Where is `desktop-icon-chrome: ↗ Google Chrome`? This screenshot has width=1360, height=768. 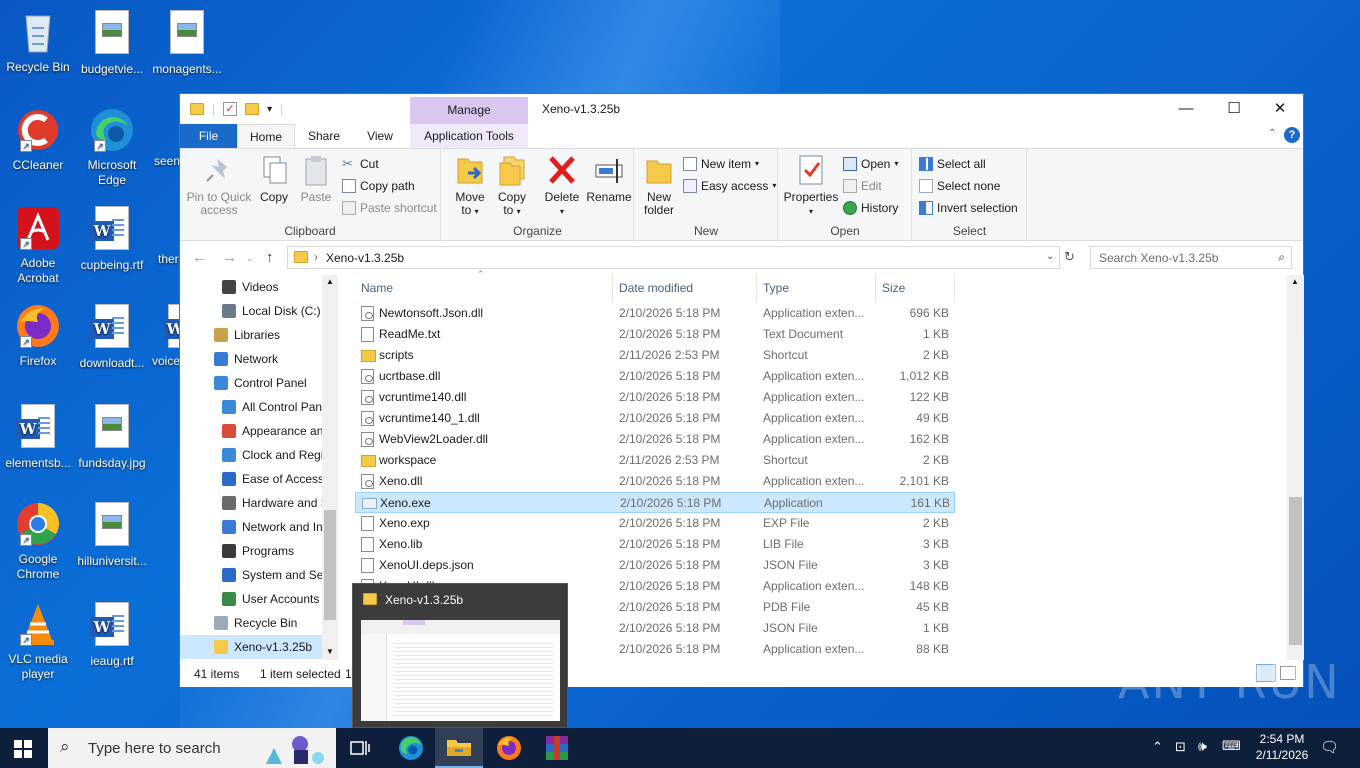 desktop-icon-chrome: ↗ Google Chrome is located at coordinates (38, 541).